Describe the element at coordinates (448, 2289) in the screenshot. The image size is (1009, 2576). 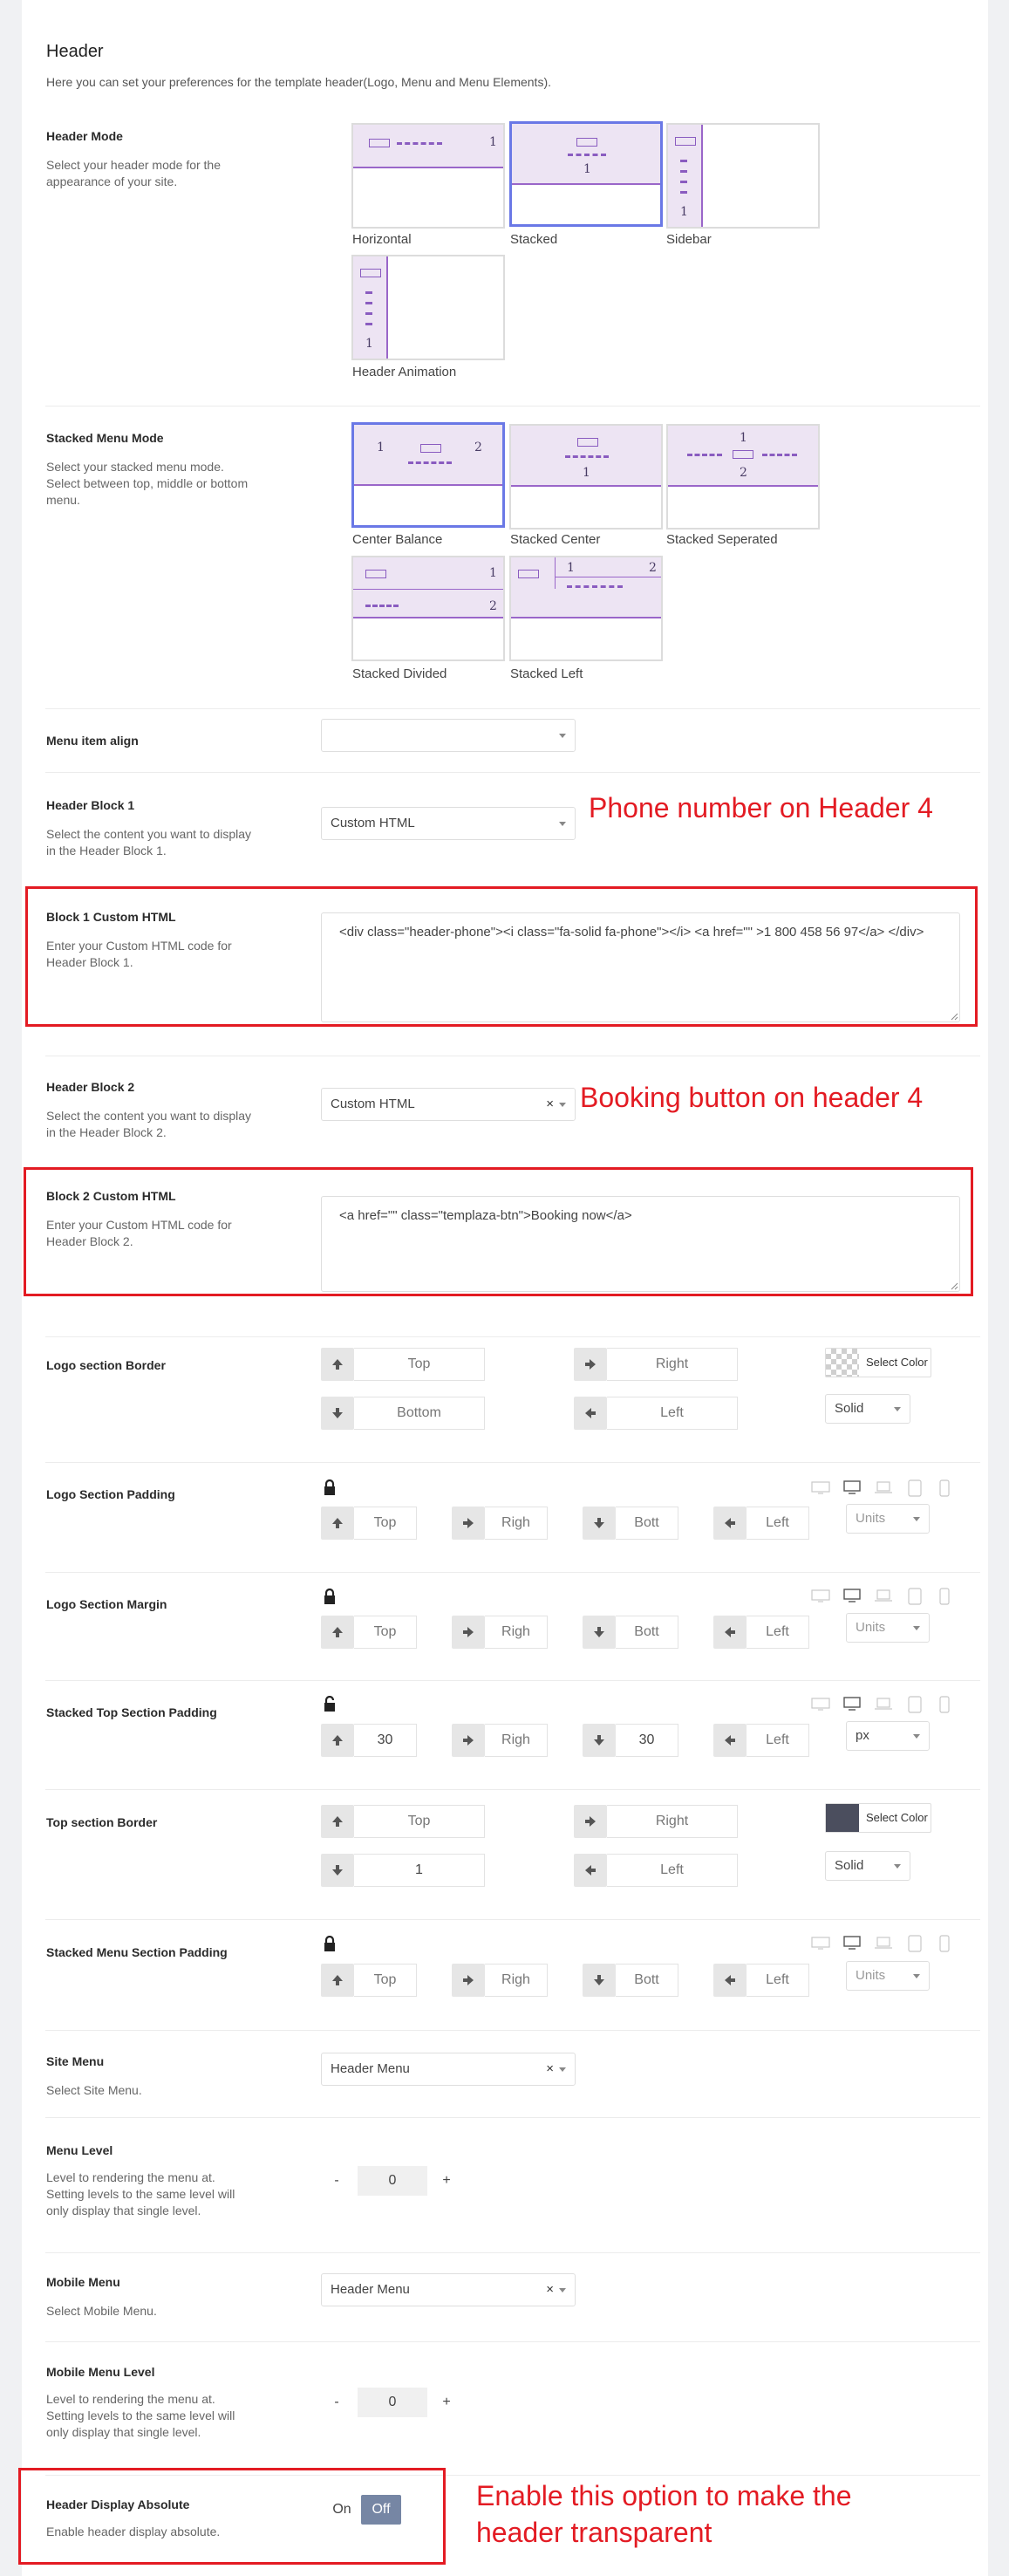
I see `mobile-menu-select: Header Menu ×` at that location.